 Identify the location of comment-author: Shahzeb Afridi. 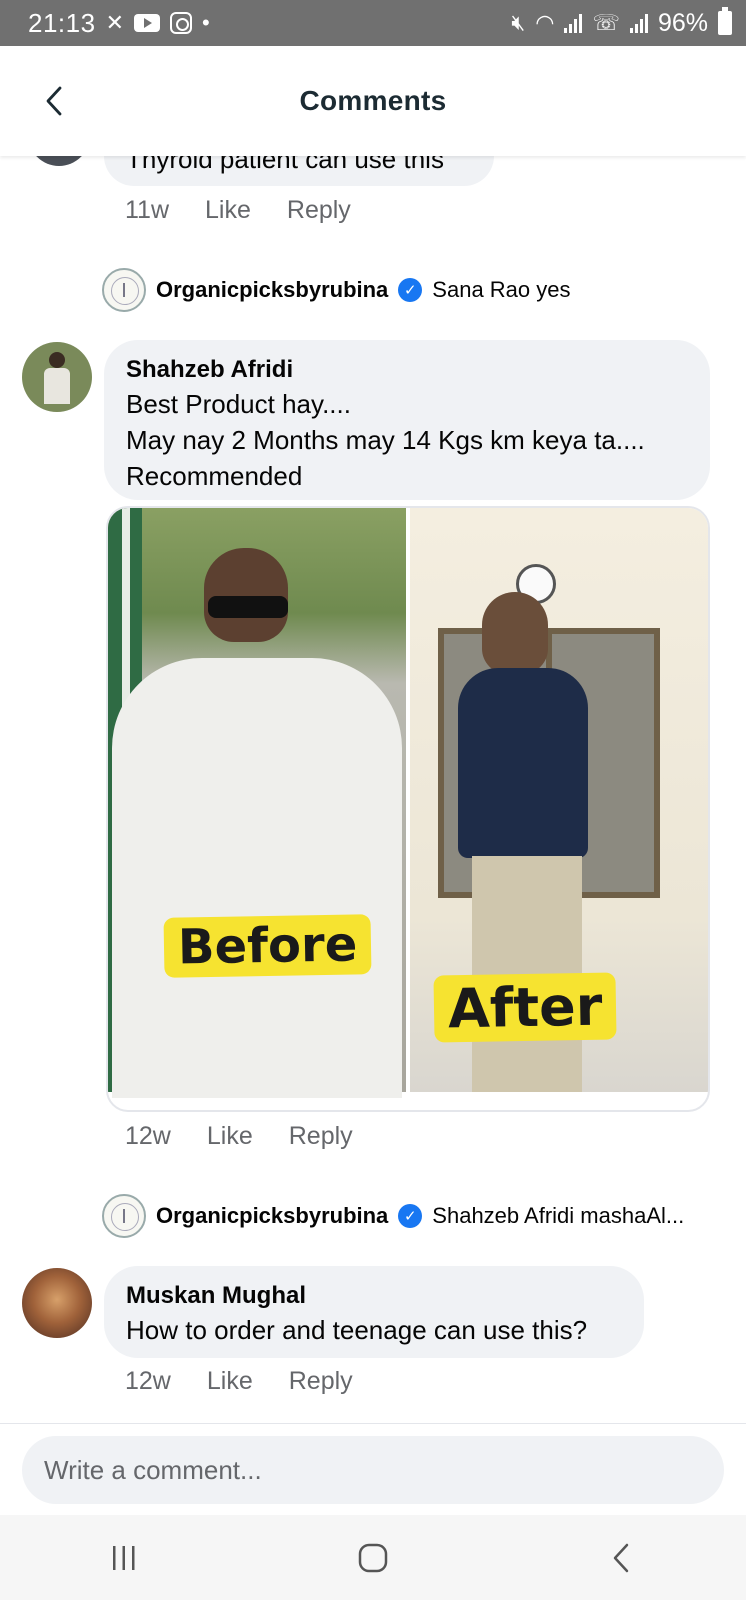
(407, 370).